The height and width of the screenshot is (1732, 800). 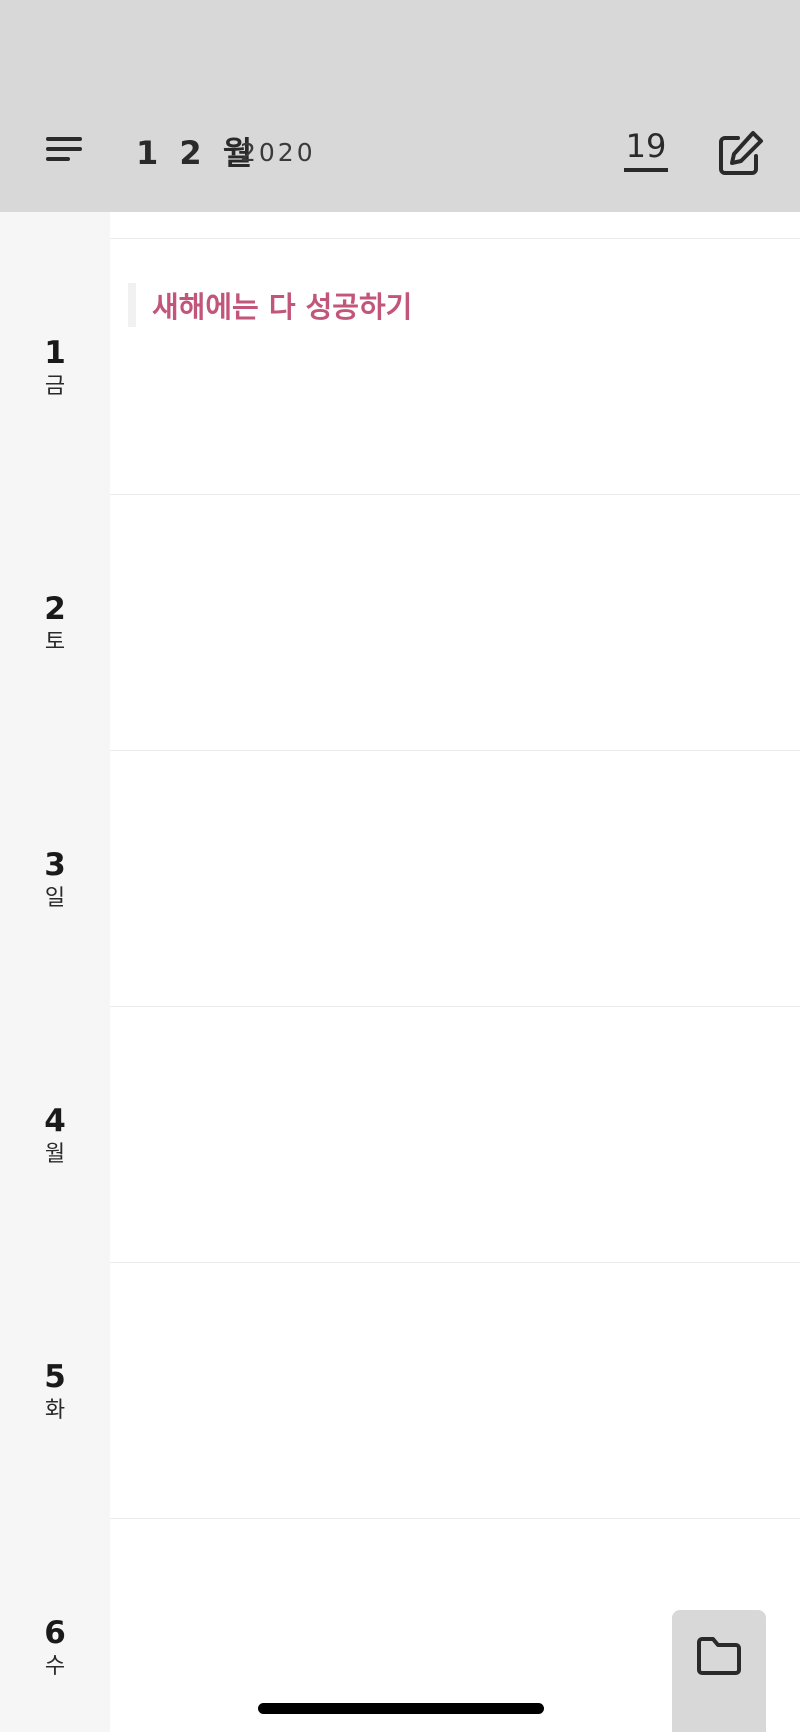 I want to click on edit-button, so click(x=740, y=154).